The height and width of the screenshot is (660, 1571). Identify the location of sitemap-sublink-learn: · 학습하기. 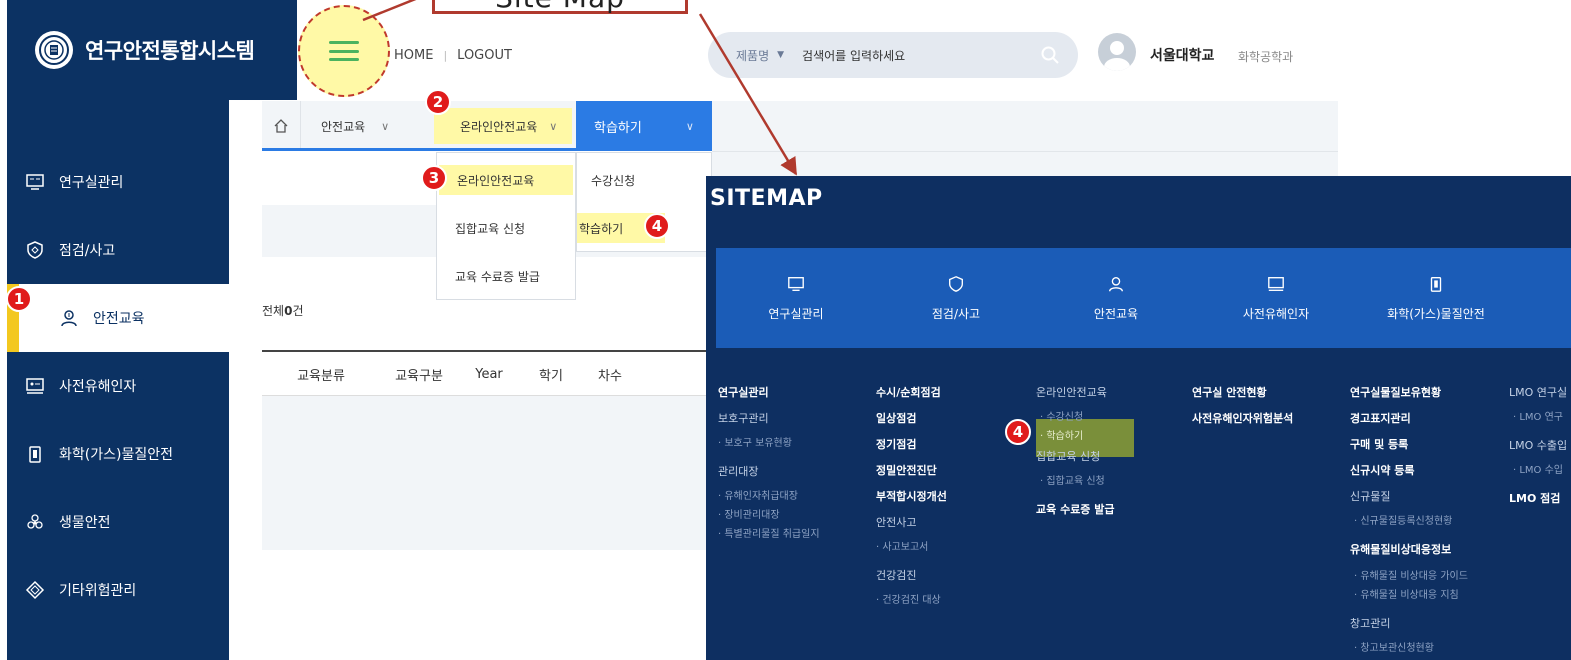
(1075, 434).